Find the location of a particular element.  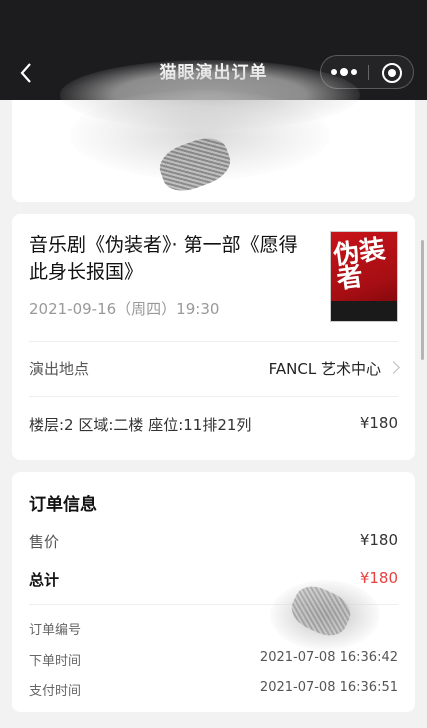

total-value: ¥180 is located at coordinates (378, 578).